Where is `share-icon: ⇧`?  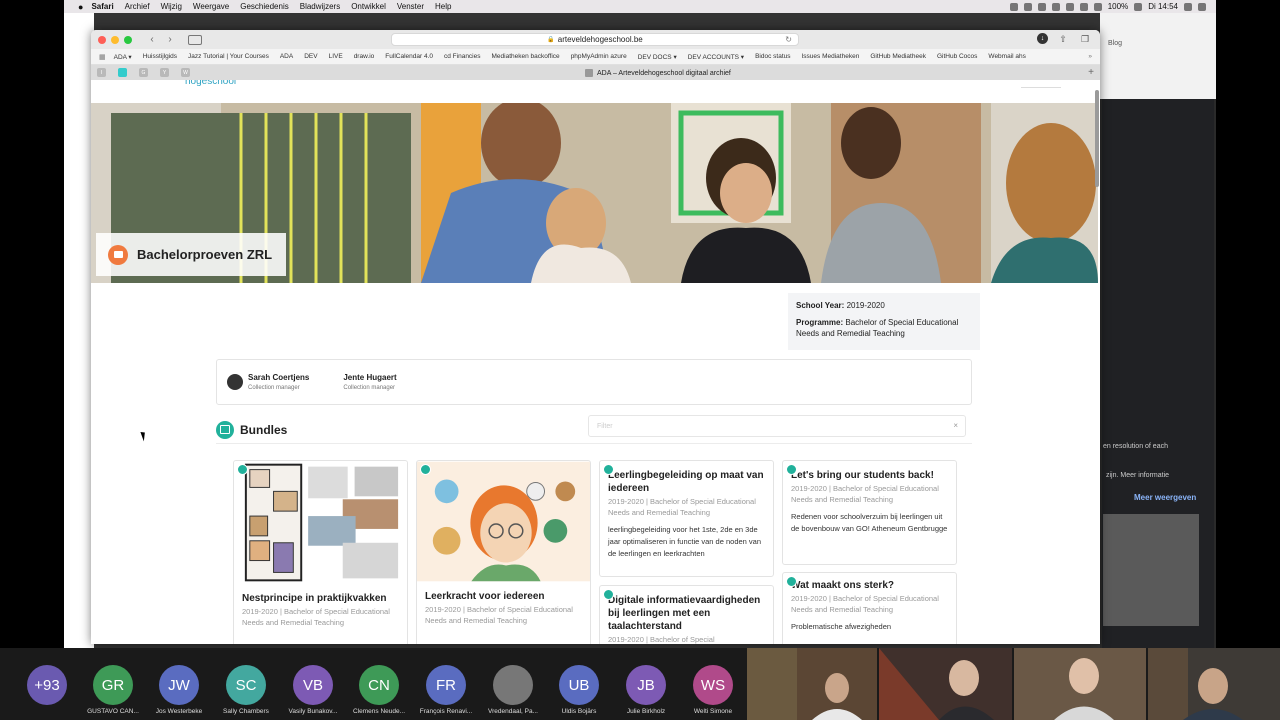
share-icon: ⇧ is located at coordinates (1063, 39).